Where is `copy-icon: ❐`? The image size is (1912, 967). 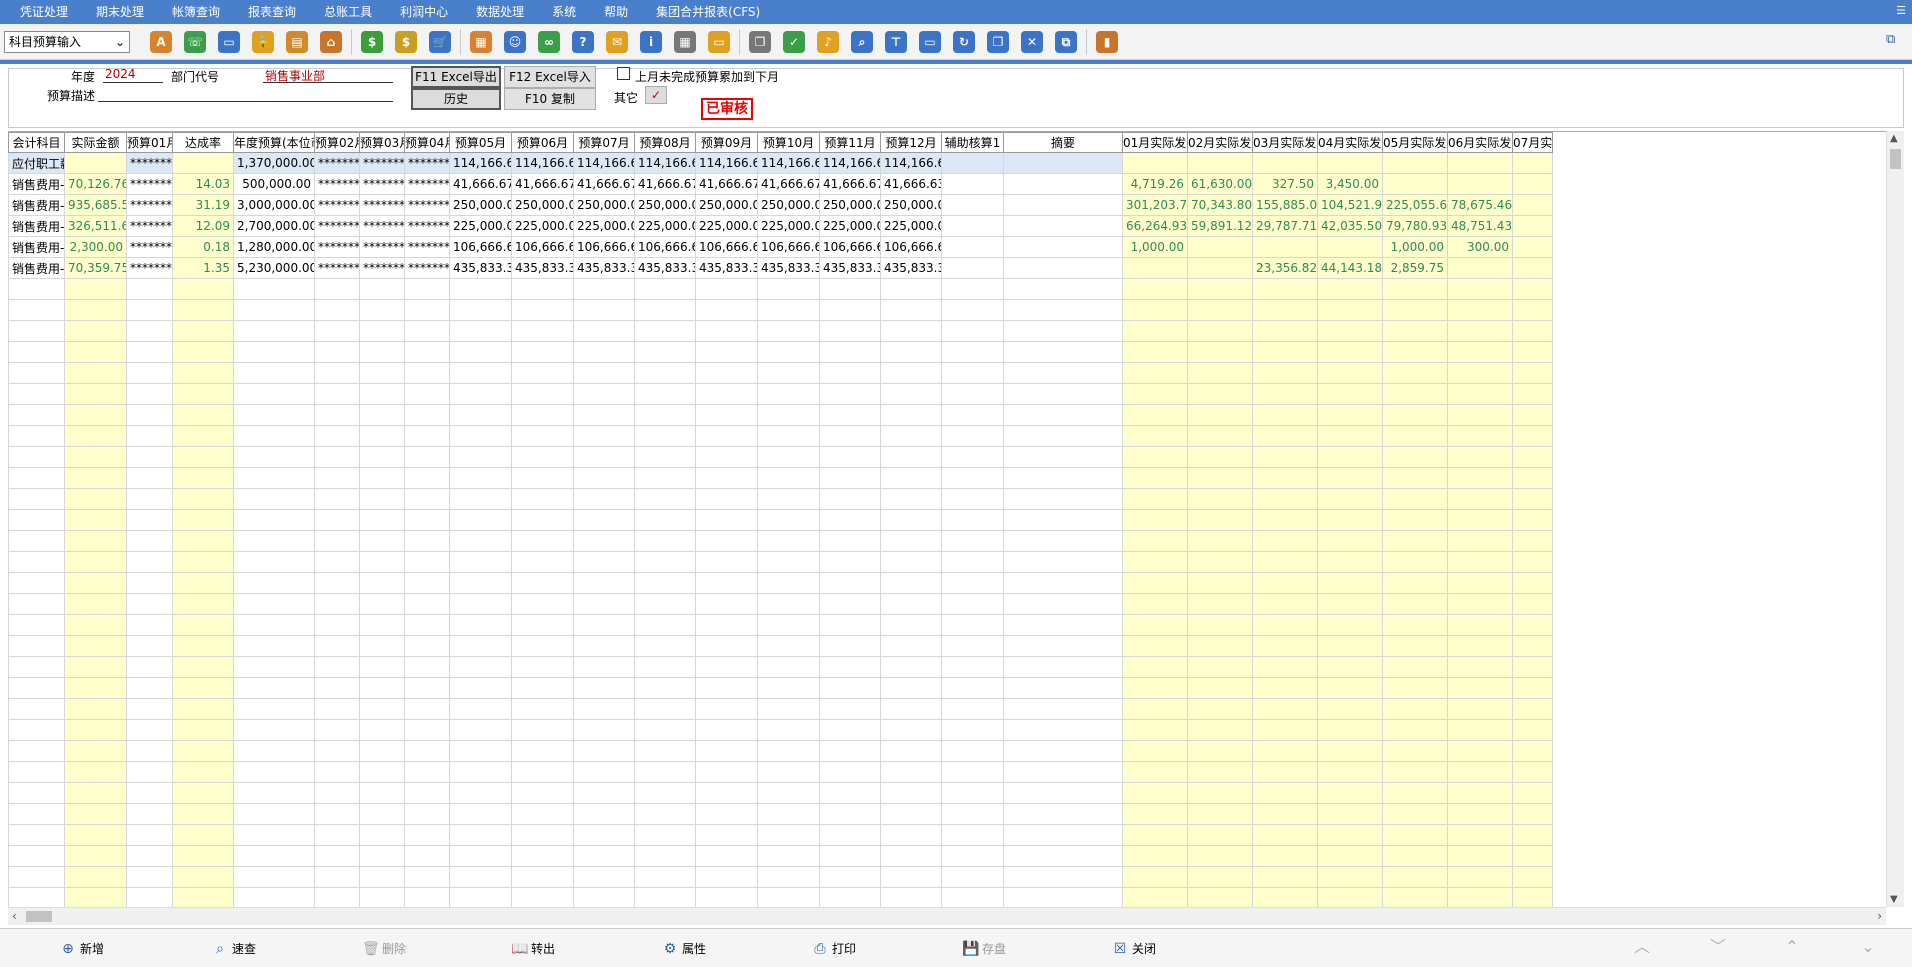 copy-icon: ❐ is located at coordinates (760, 42).